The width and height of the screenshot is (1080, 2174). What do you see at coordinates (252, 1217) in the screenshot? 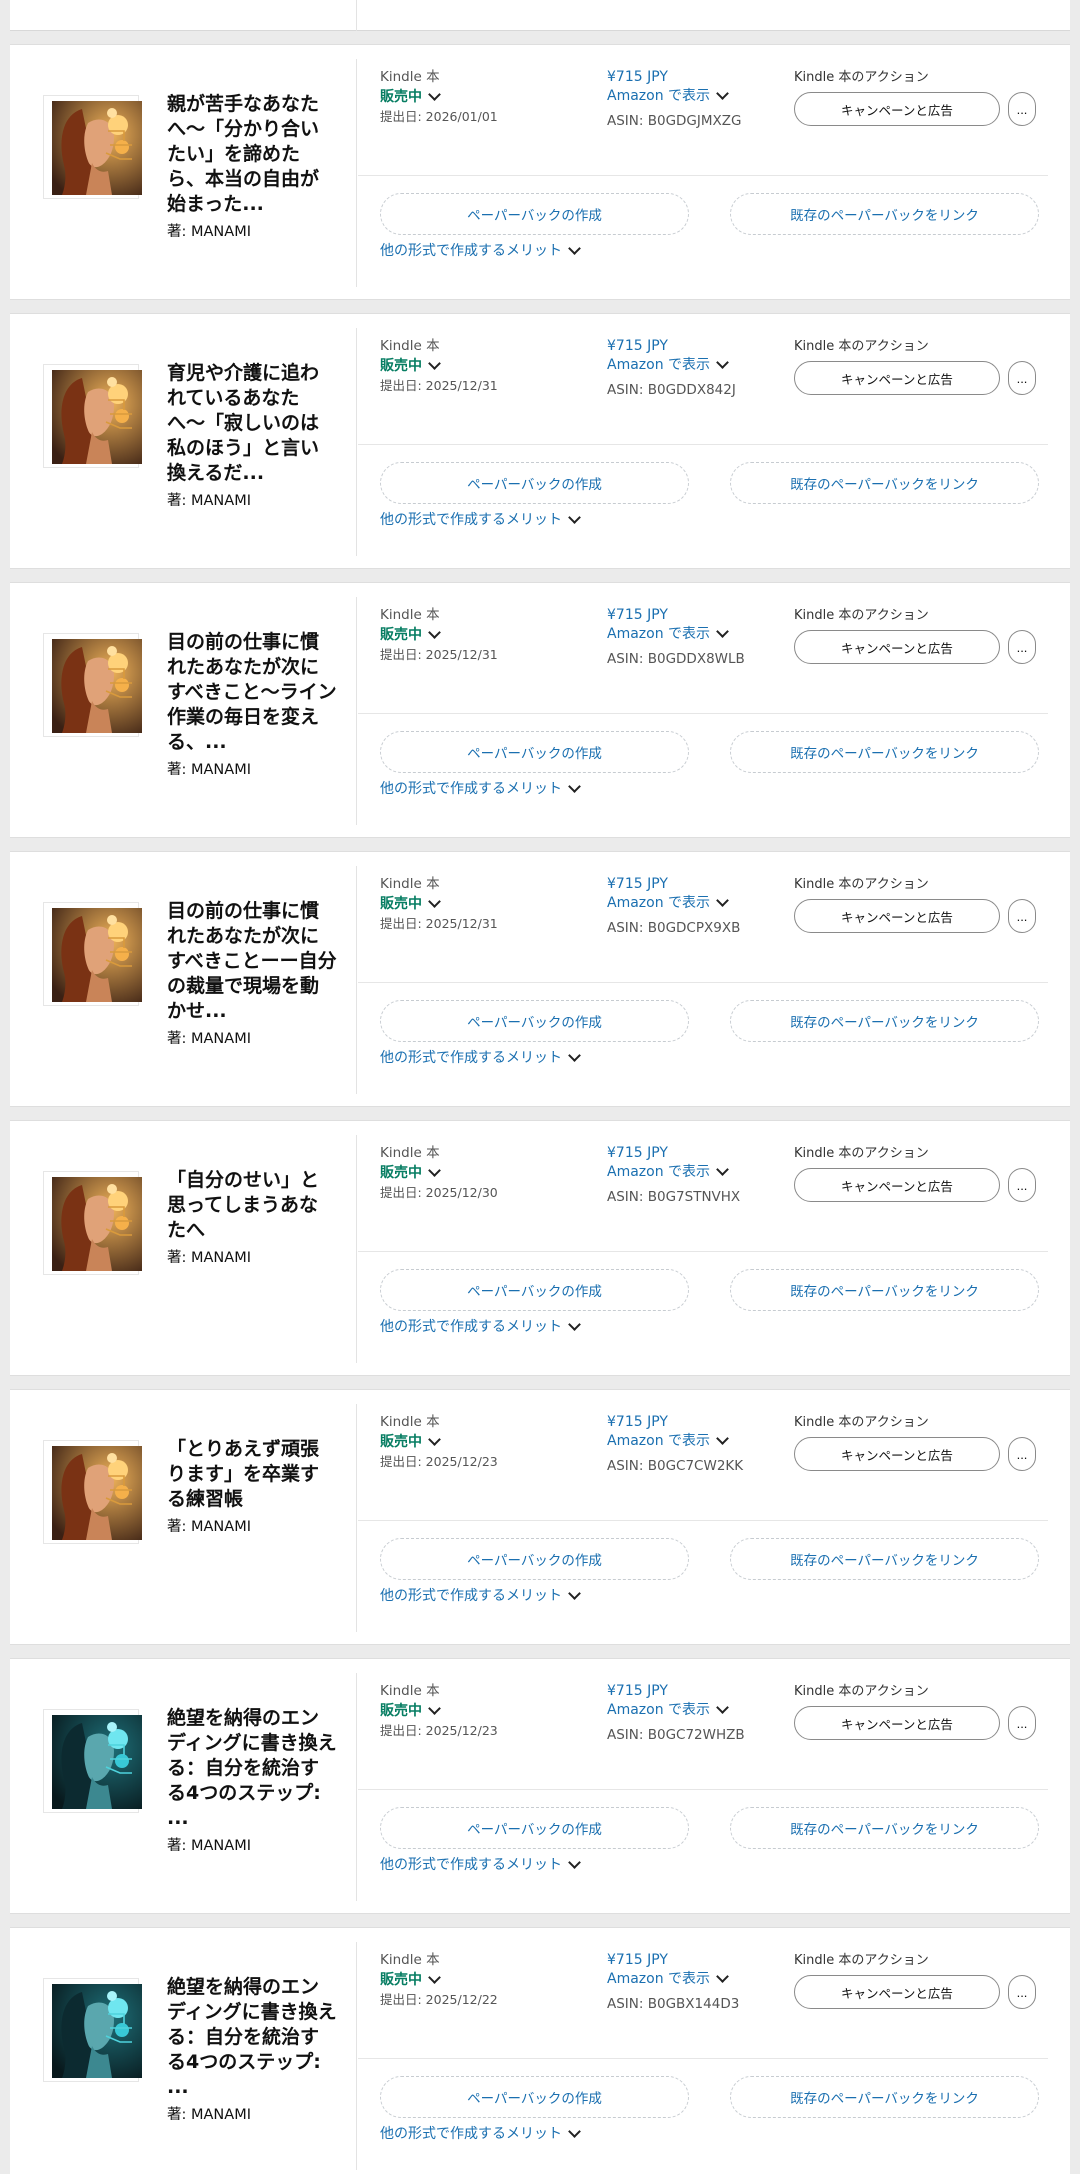
I see `book-title: 「自分のせい」と思ってしまうあなたへ 著: MANAMI` at bounding box center [252, 1217].